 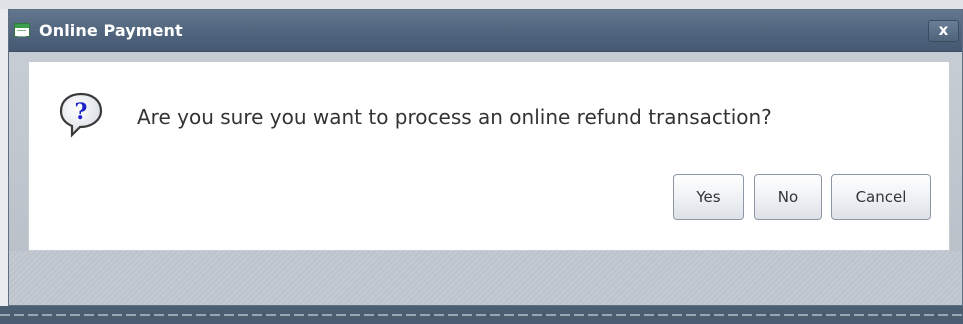 I want to click on dialog-titlebar: Online Payment x, so click(x=485, y=31).